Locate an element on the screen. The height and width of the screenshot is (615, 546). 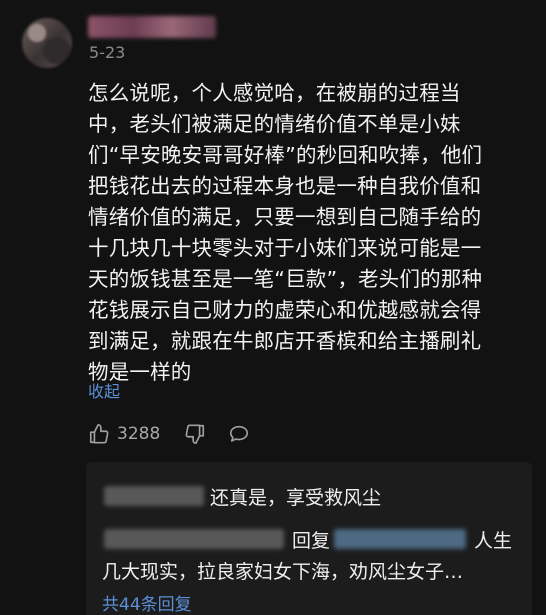
username-blurred is located at coordinates (152, 27).